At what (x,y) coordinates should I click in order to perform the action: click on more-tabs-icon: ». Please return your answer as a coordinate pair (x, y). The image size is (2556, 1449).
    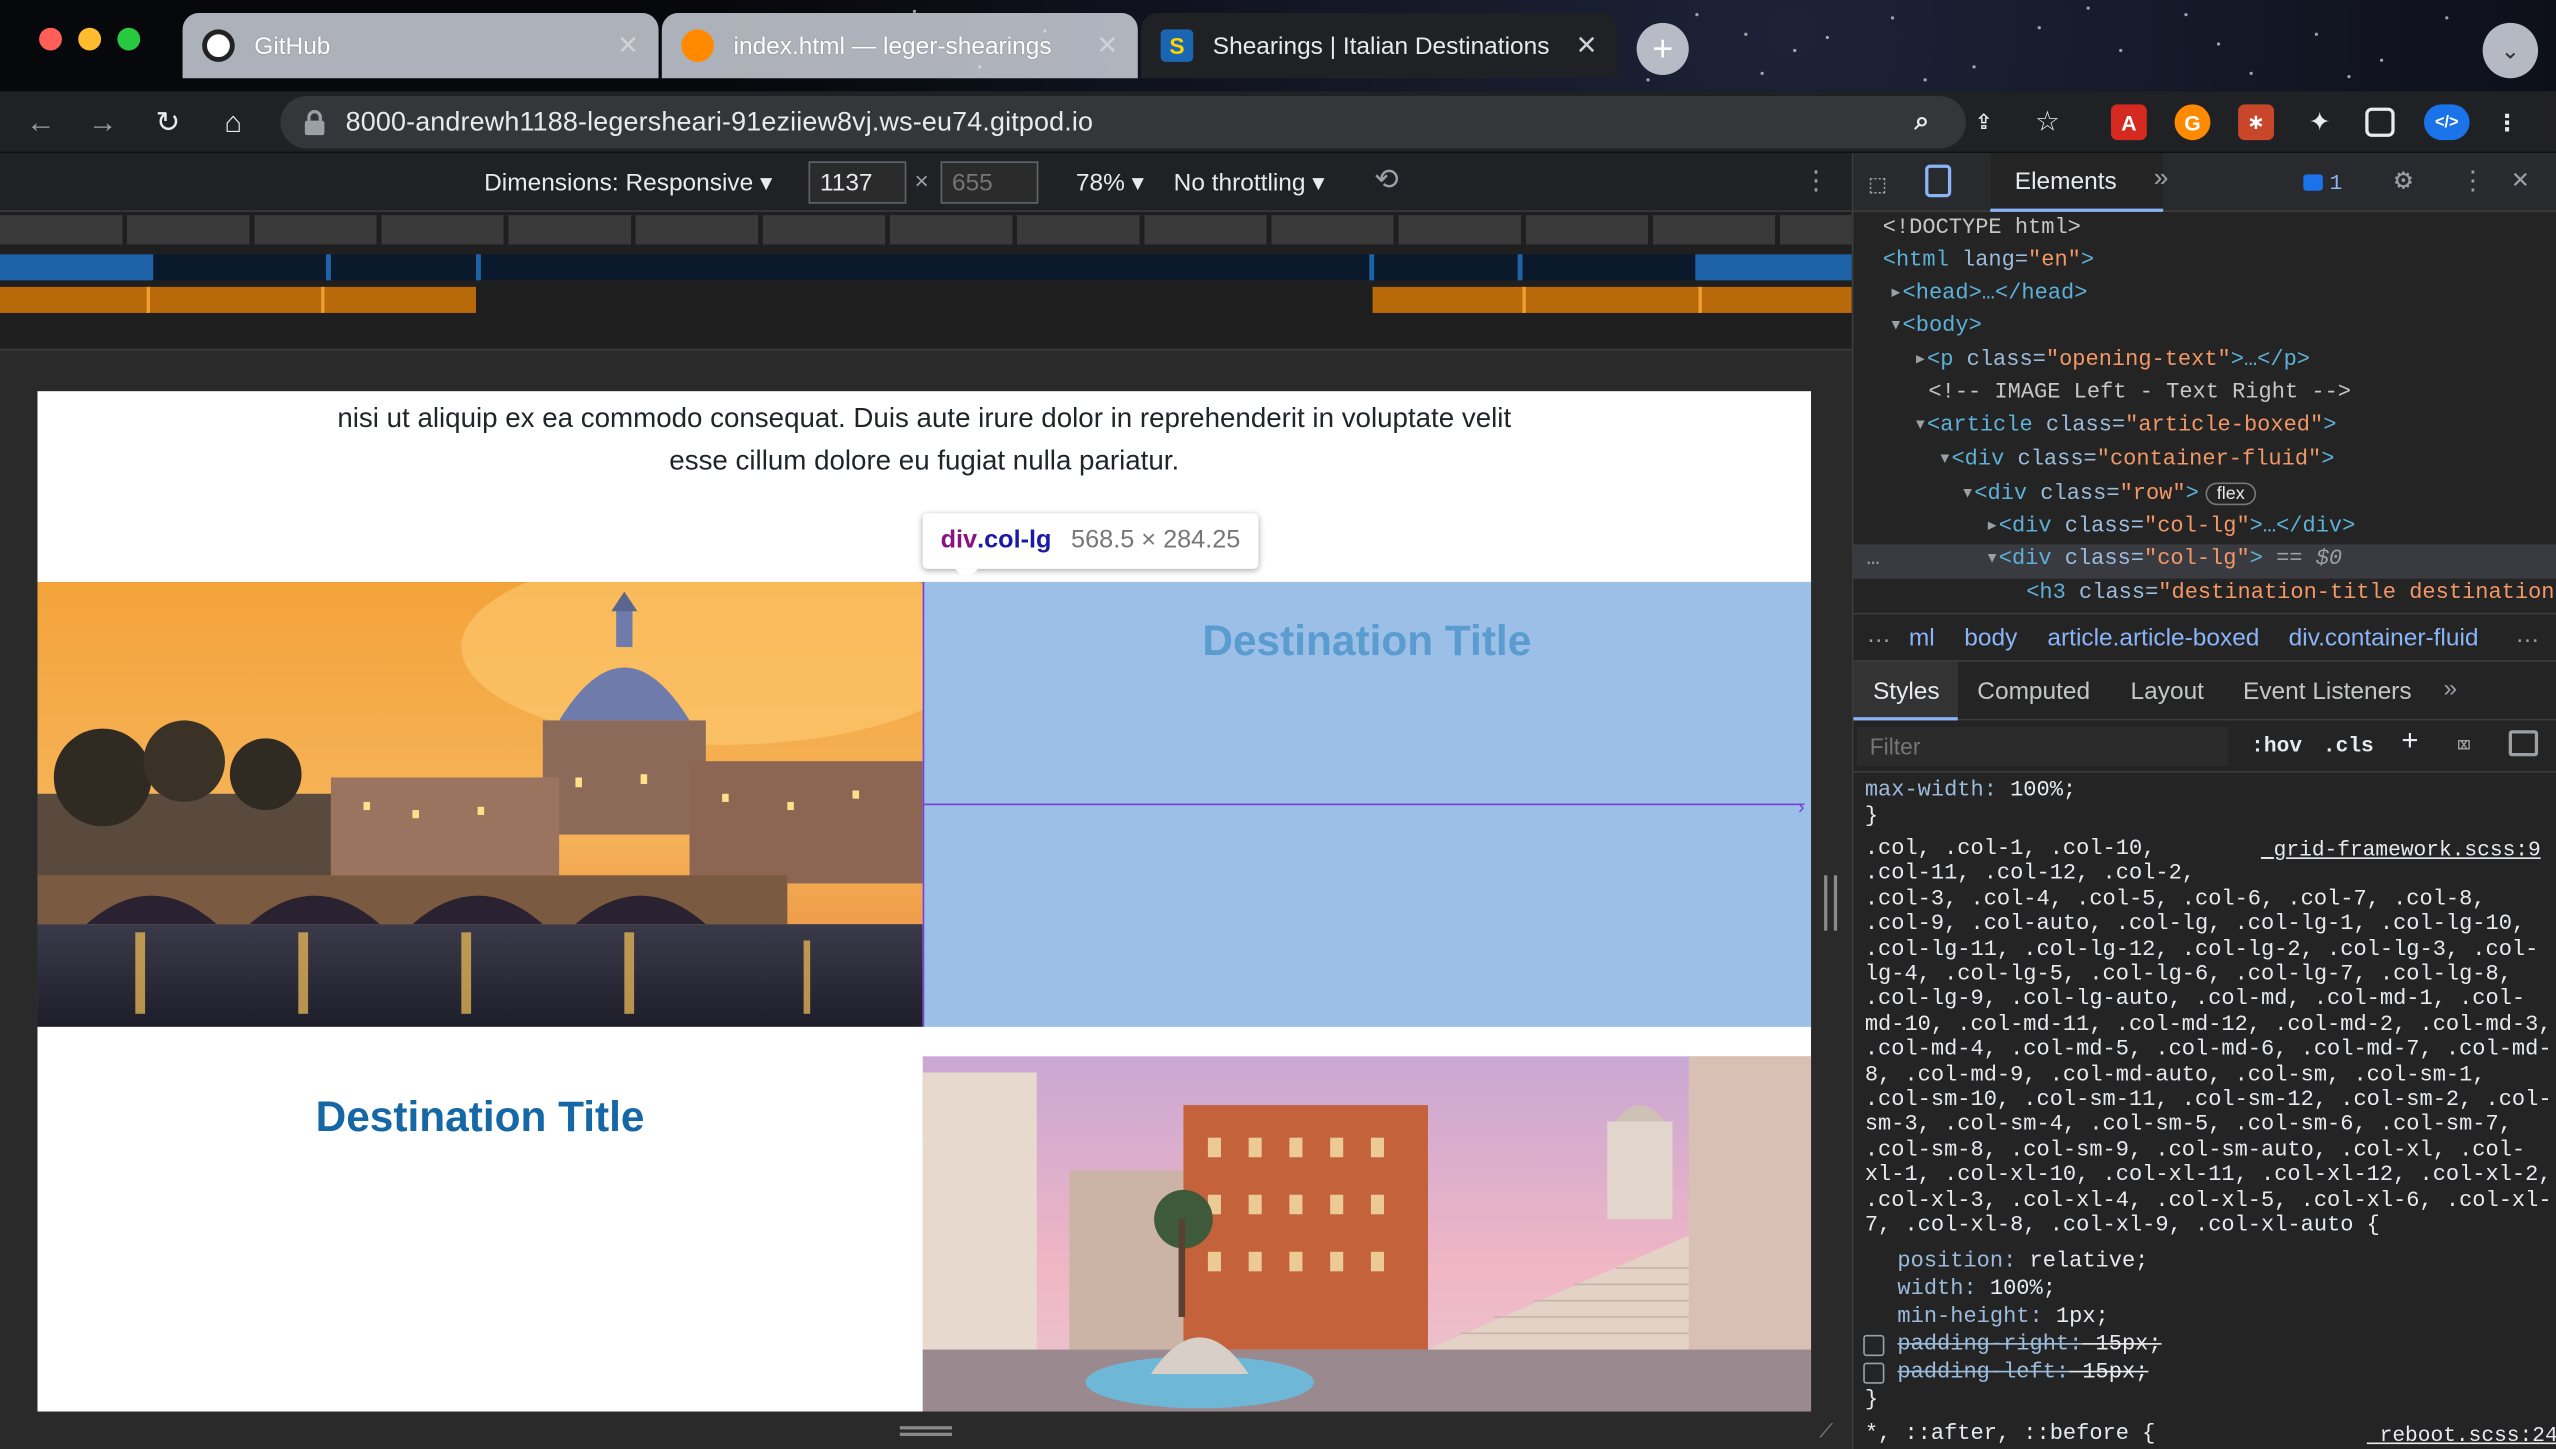
    Looking at the image, I should click on (2161, 179).